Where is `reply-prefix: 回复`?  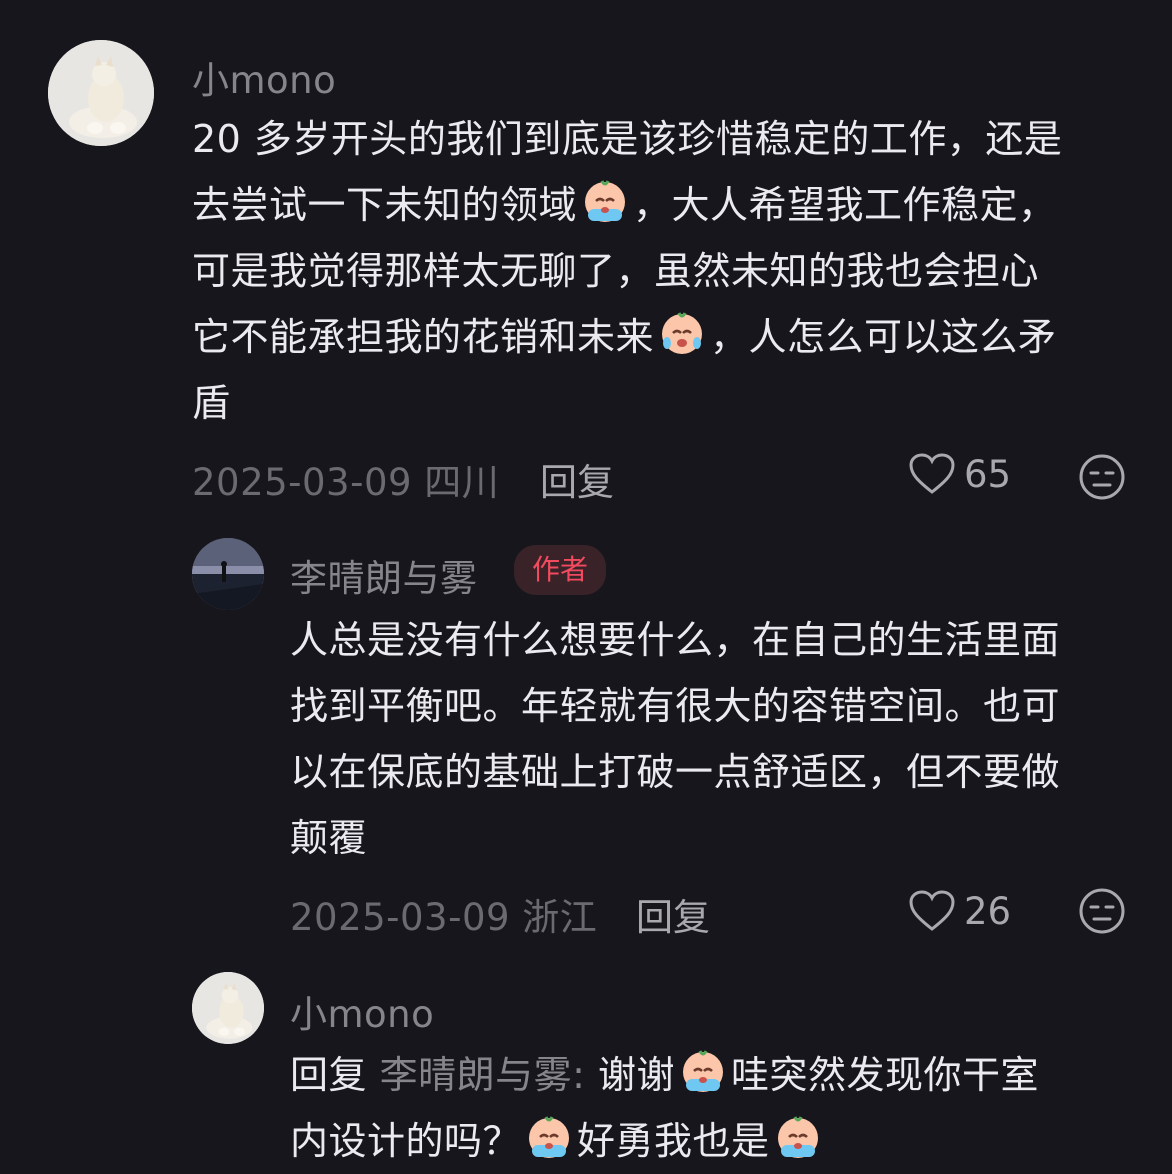 reply-prefix: 回复 is located at coordinates (329, 1075).